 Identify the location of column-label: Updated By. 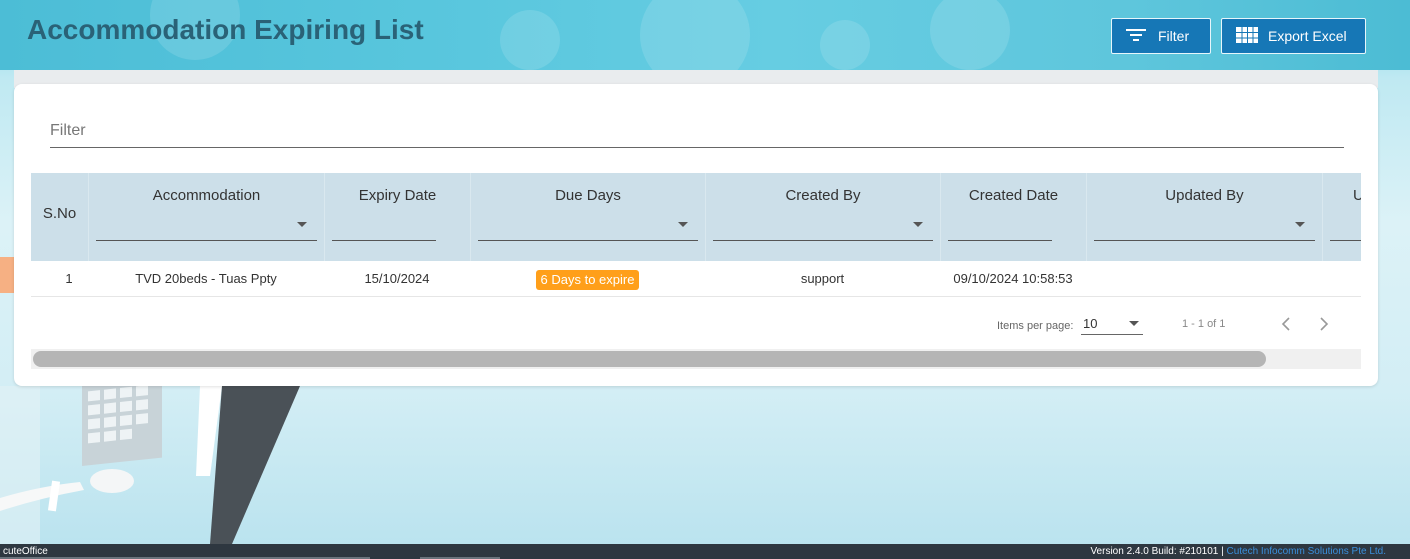
(1204, 195).